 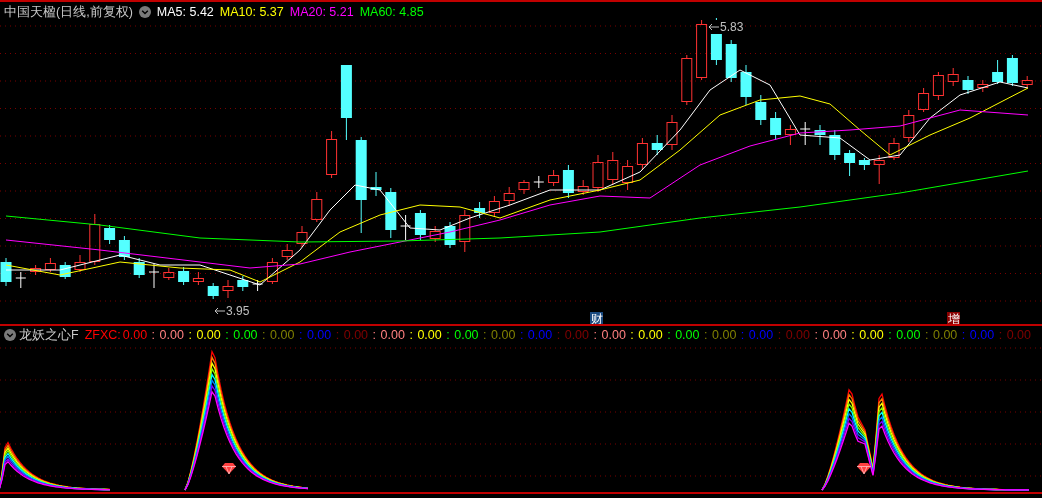 What do you see at coordinates (102, 335) in the screenshot?
I see `series-label: ZFXC:` at bounding box center [102, 335].